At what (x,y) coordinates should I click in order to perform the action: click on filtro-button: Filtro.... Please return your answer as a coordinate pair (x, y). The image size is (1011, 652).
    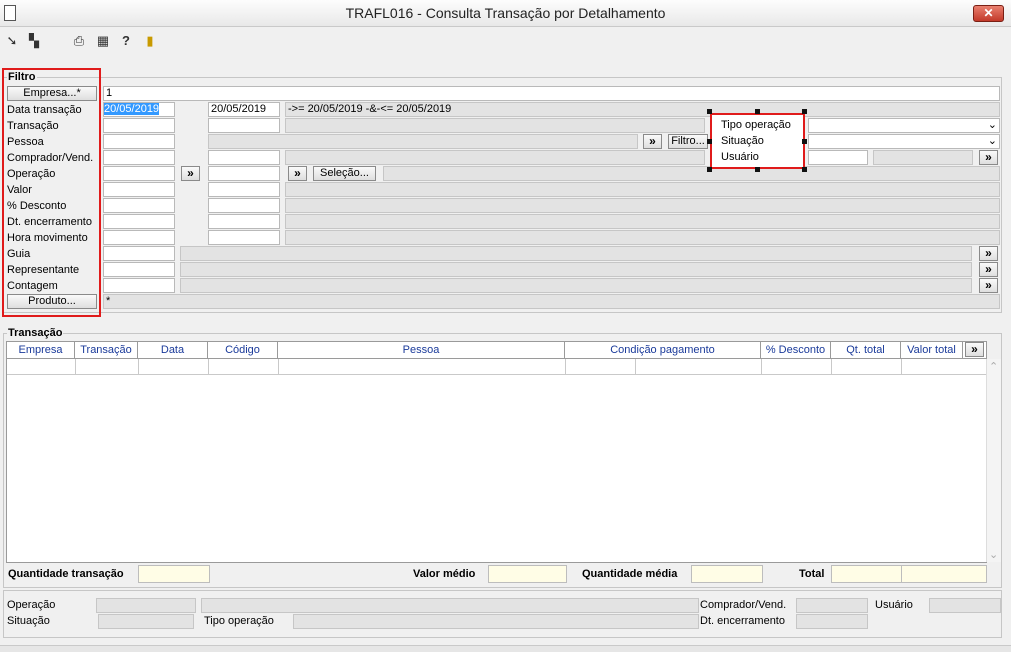
    Looking at the image, I should click on (688, 141).